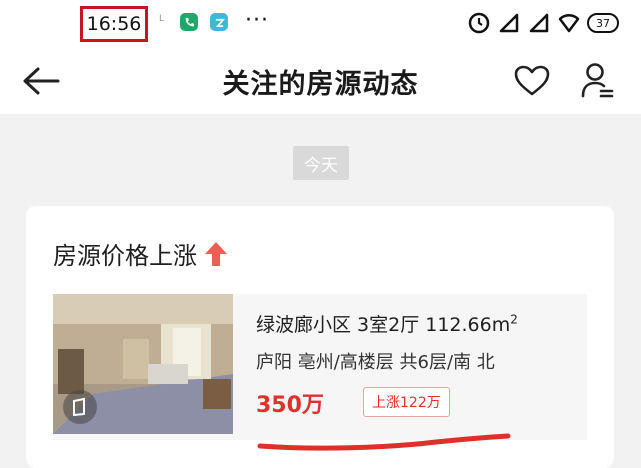 This screenshot has width=641, height=468. What do you see at coordinates (375, 362) in the screenshot?
I see `listing-location: 庐阳 亳州/高楼层 共6层/南 北` at bounding box center [375, 362].